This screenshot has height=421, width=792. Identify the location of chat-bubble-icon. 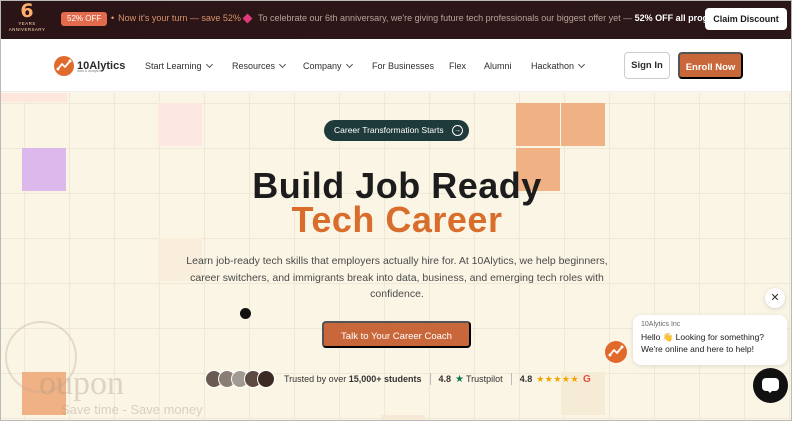
(770, 385).